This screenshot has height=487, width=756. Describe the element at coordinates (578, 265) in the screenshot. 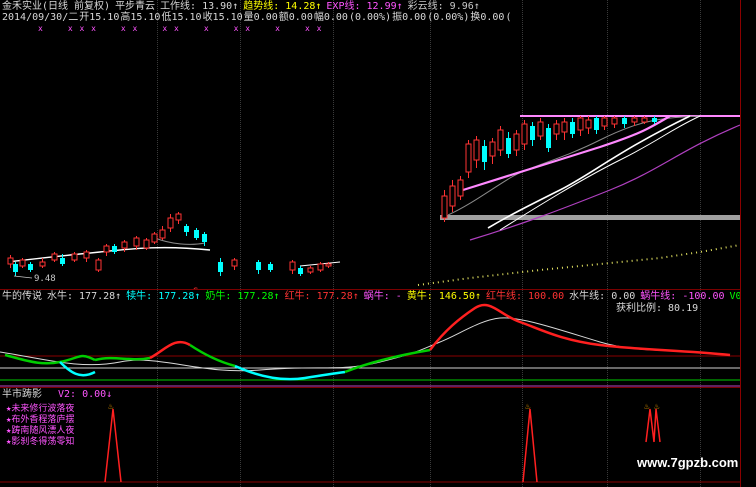

I see `projection-dots` at that location.